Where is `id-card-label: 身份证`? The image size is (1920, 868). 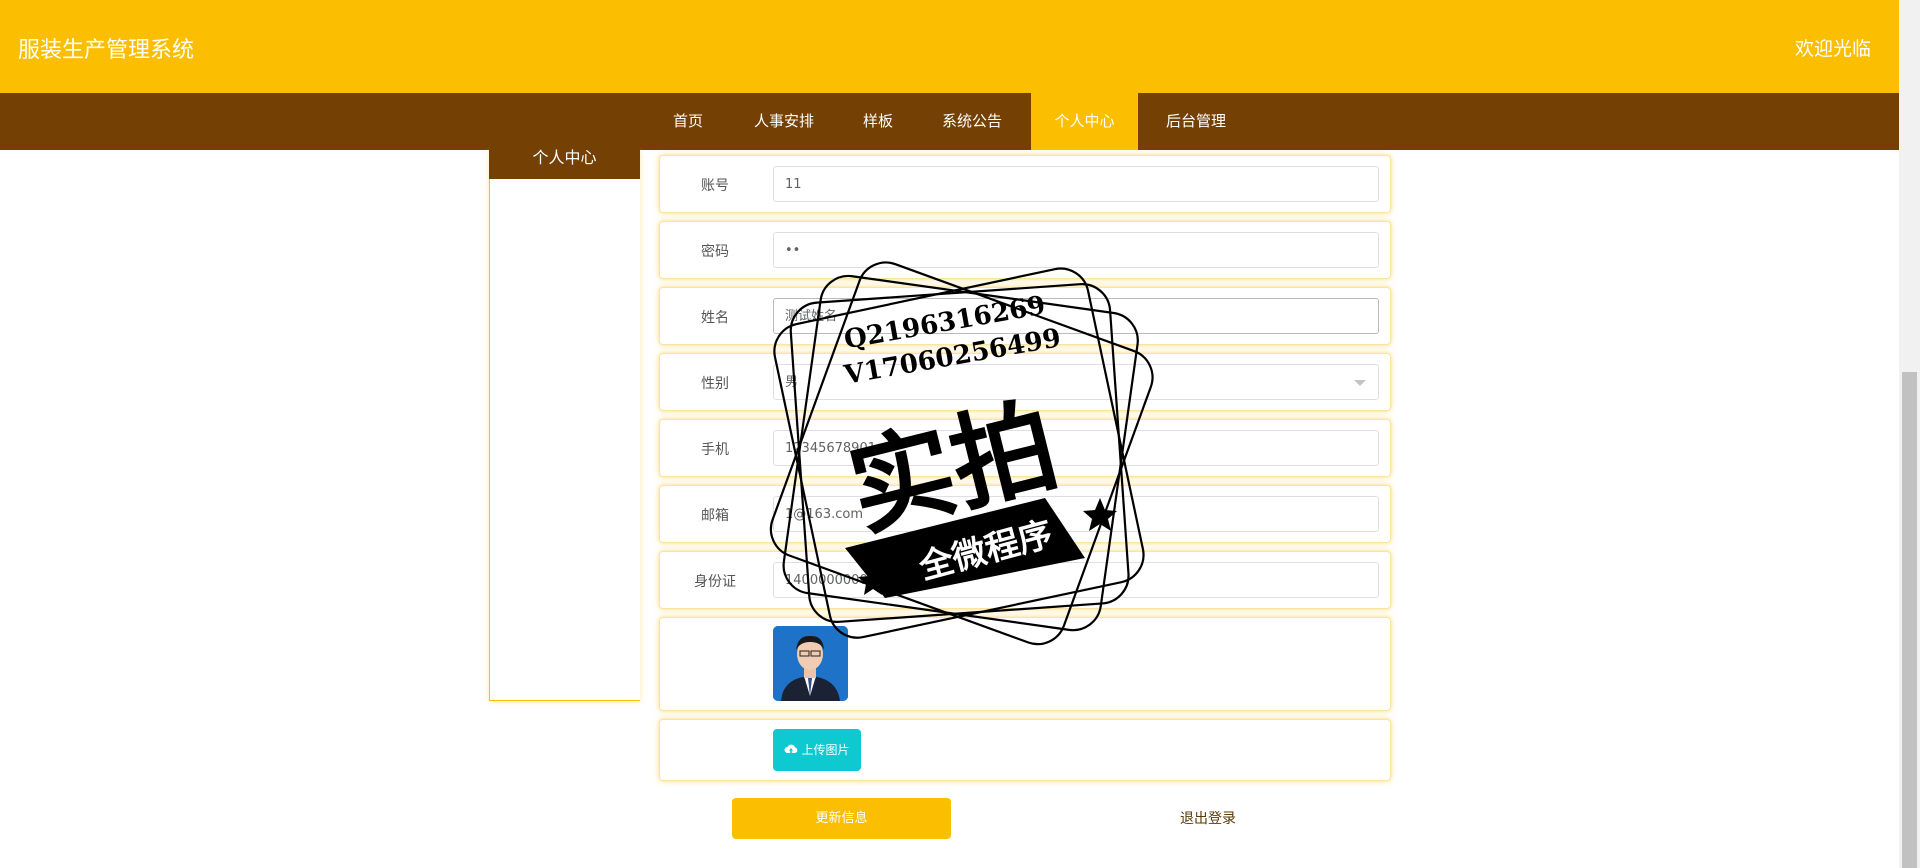 id-card-label: 身份证 is located at coordinates (715, 582).